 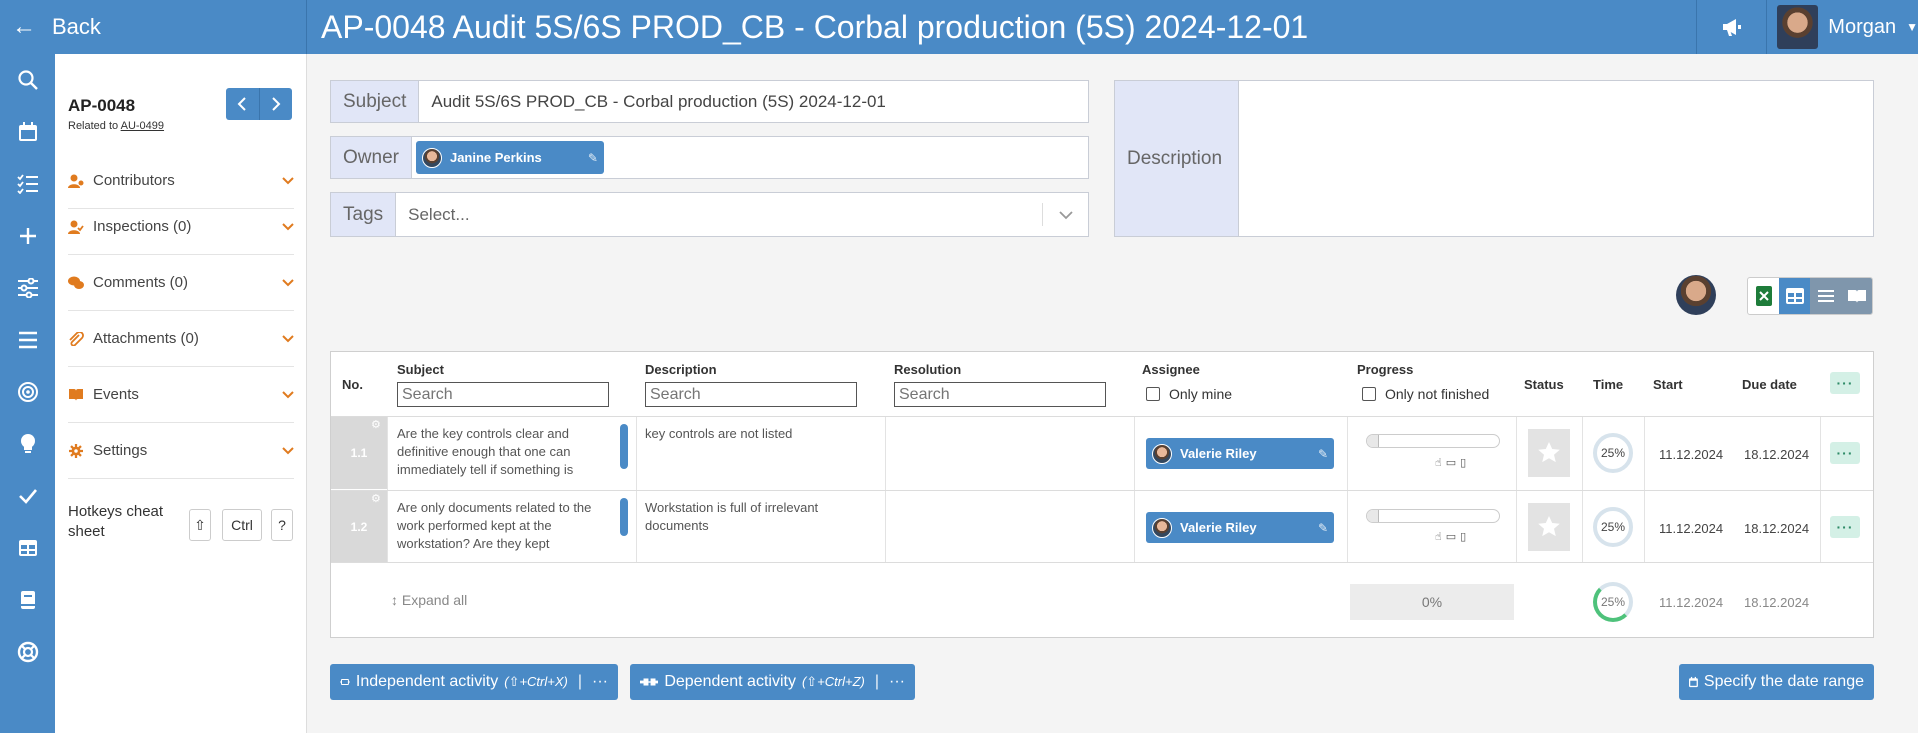 I want to click on dependent-activity-button: Dependent activity (⇧+Ctrl+Z) | ···, so click(x=772, y=682).